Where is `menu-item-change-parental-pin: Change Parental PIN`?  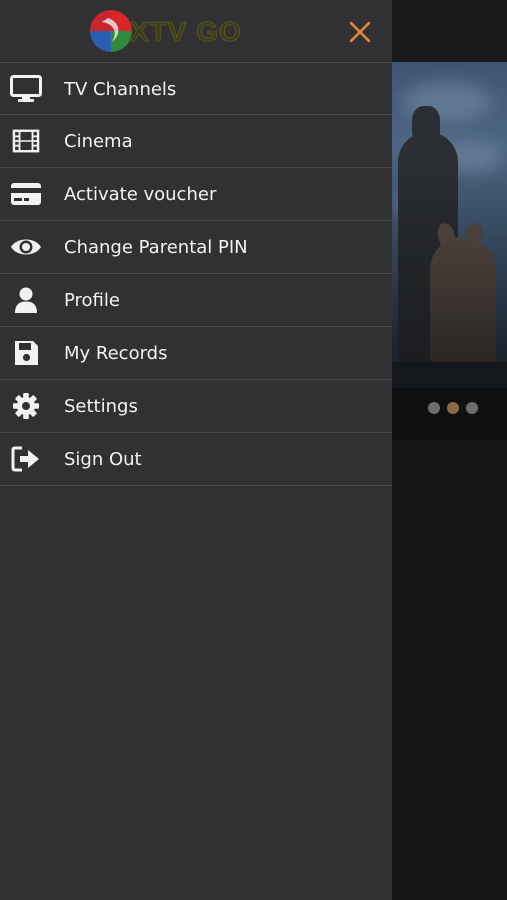
menu-item-change-parental-pin: Change Parental PIN is located at coordinates (196, 247).